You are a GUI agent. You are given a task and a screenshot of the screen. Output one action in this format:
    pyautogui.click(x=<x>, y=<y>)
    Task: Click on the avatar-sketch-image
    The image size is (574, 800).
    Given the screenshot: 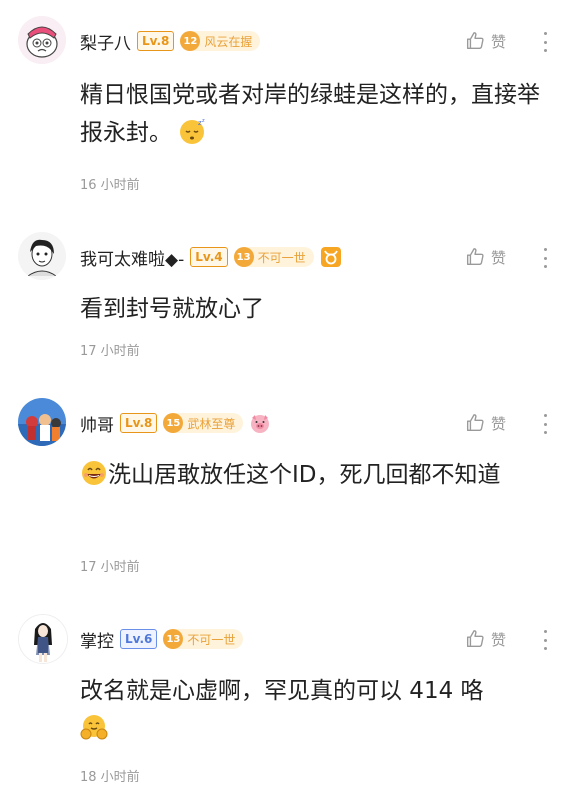 What is the action you would take?
    pyautogui.click(x=42, y=256)
    